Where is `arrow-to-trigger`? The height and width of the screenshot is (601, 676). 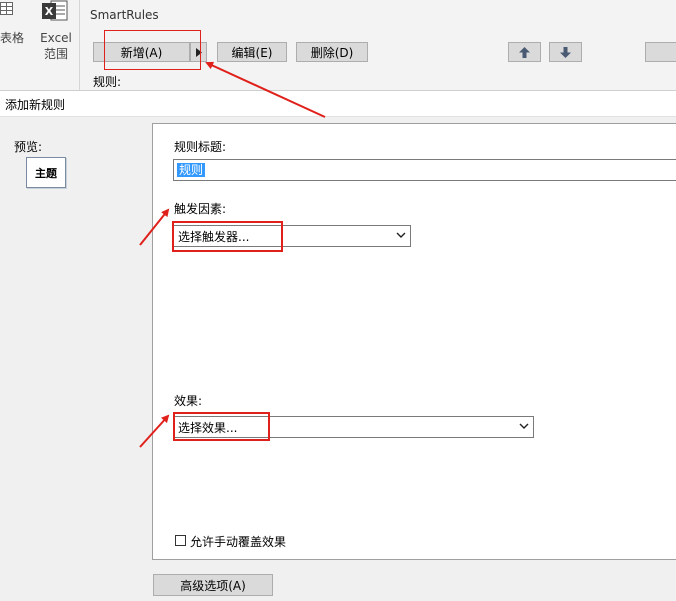 arrow-to-trigger is located at coordinates (154, 227).